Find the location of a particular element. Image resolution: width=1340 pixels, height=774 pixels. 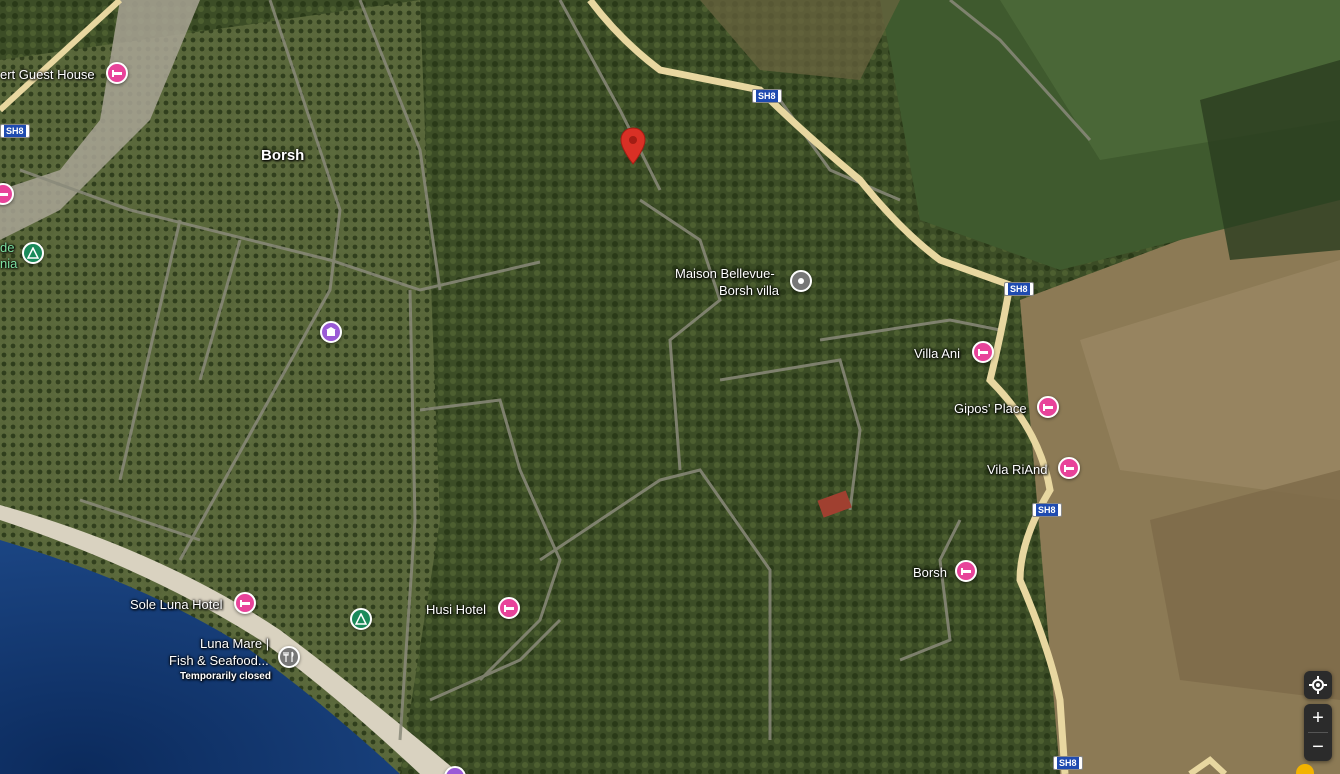

location-dot-icon is located at coordinates (801, 281).